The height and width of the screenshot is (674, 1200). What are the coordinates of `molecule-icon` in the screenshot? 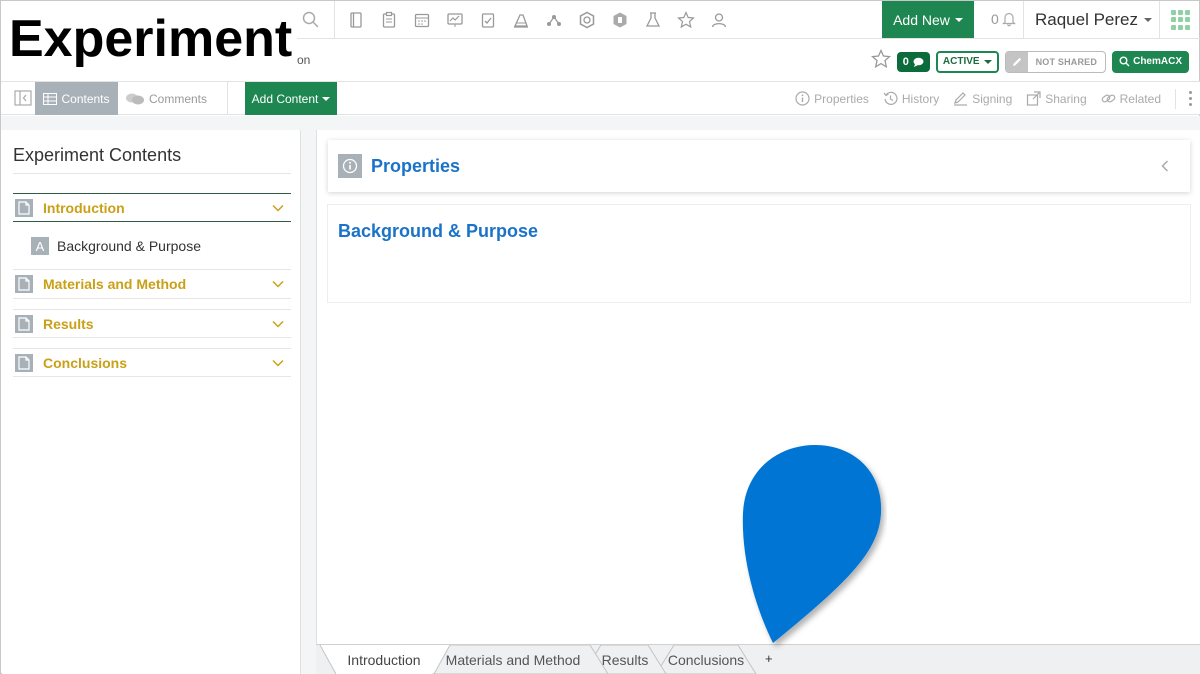 It's located at (554, 20).